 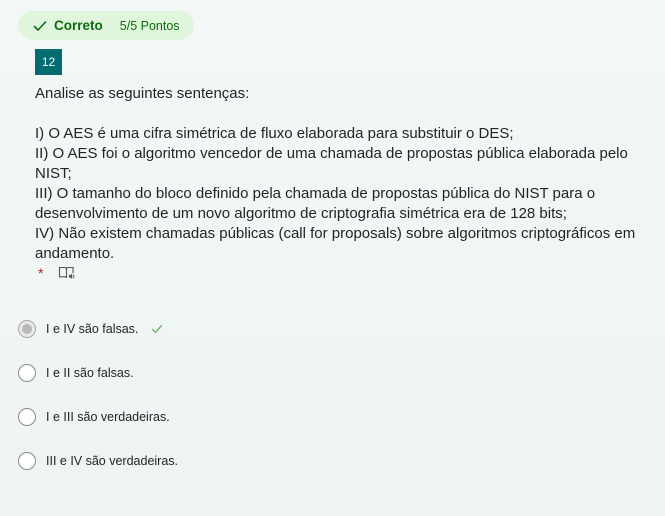 I want to click on option-3: I e III são verdadeiras., so click(x=98, y=417).